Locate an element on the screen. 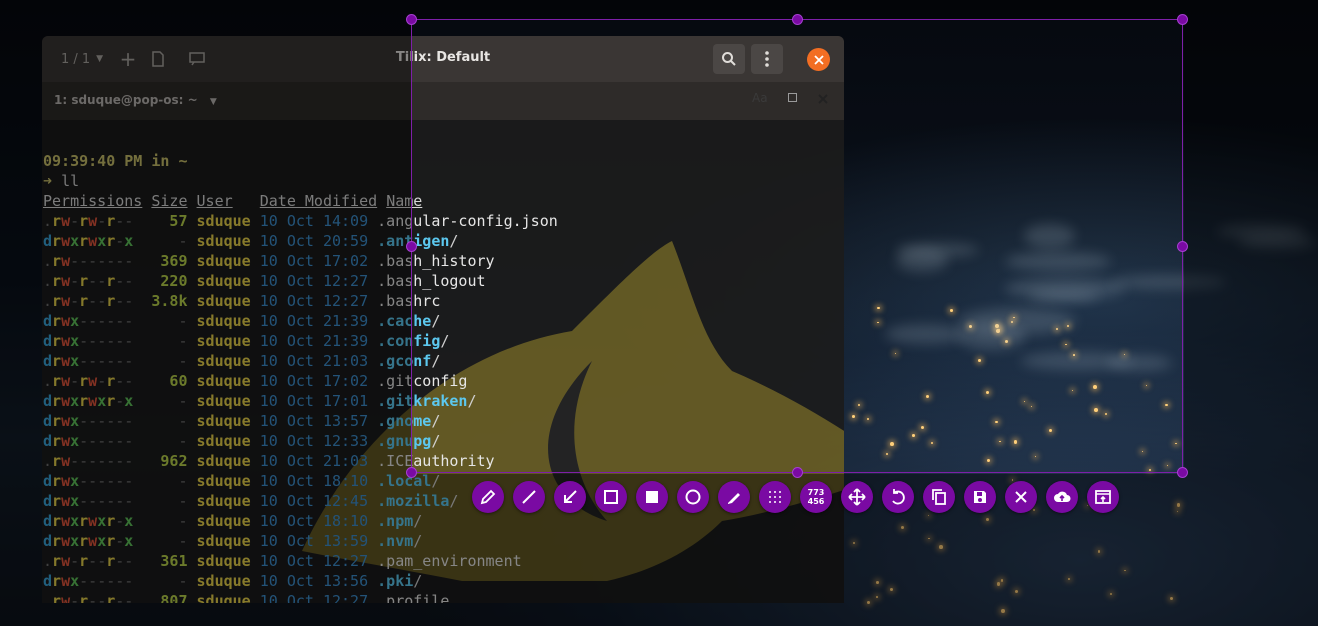  rectangle-filled-tool is located at coordinates (652, 497).